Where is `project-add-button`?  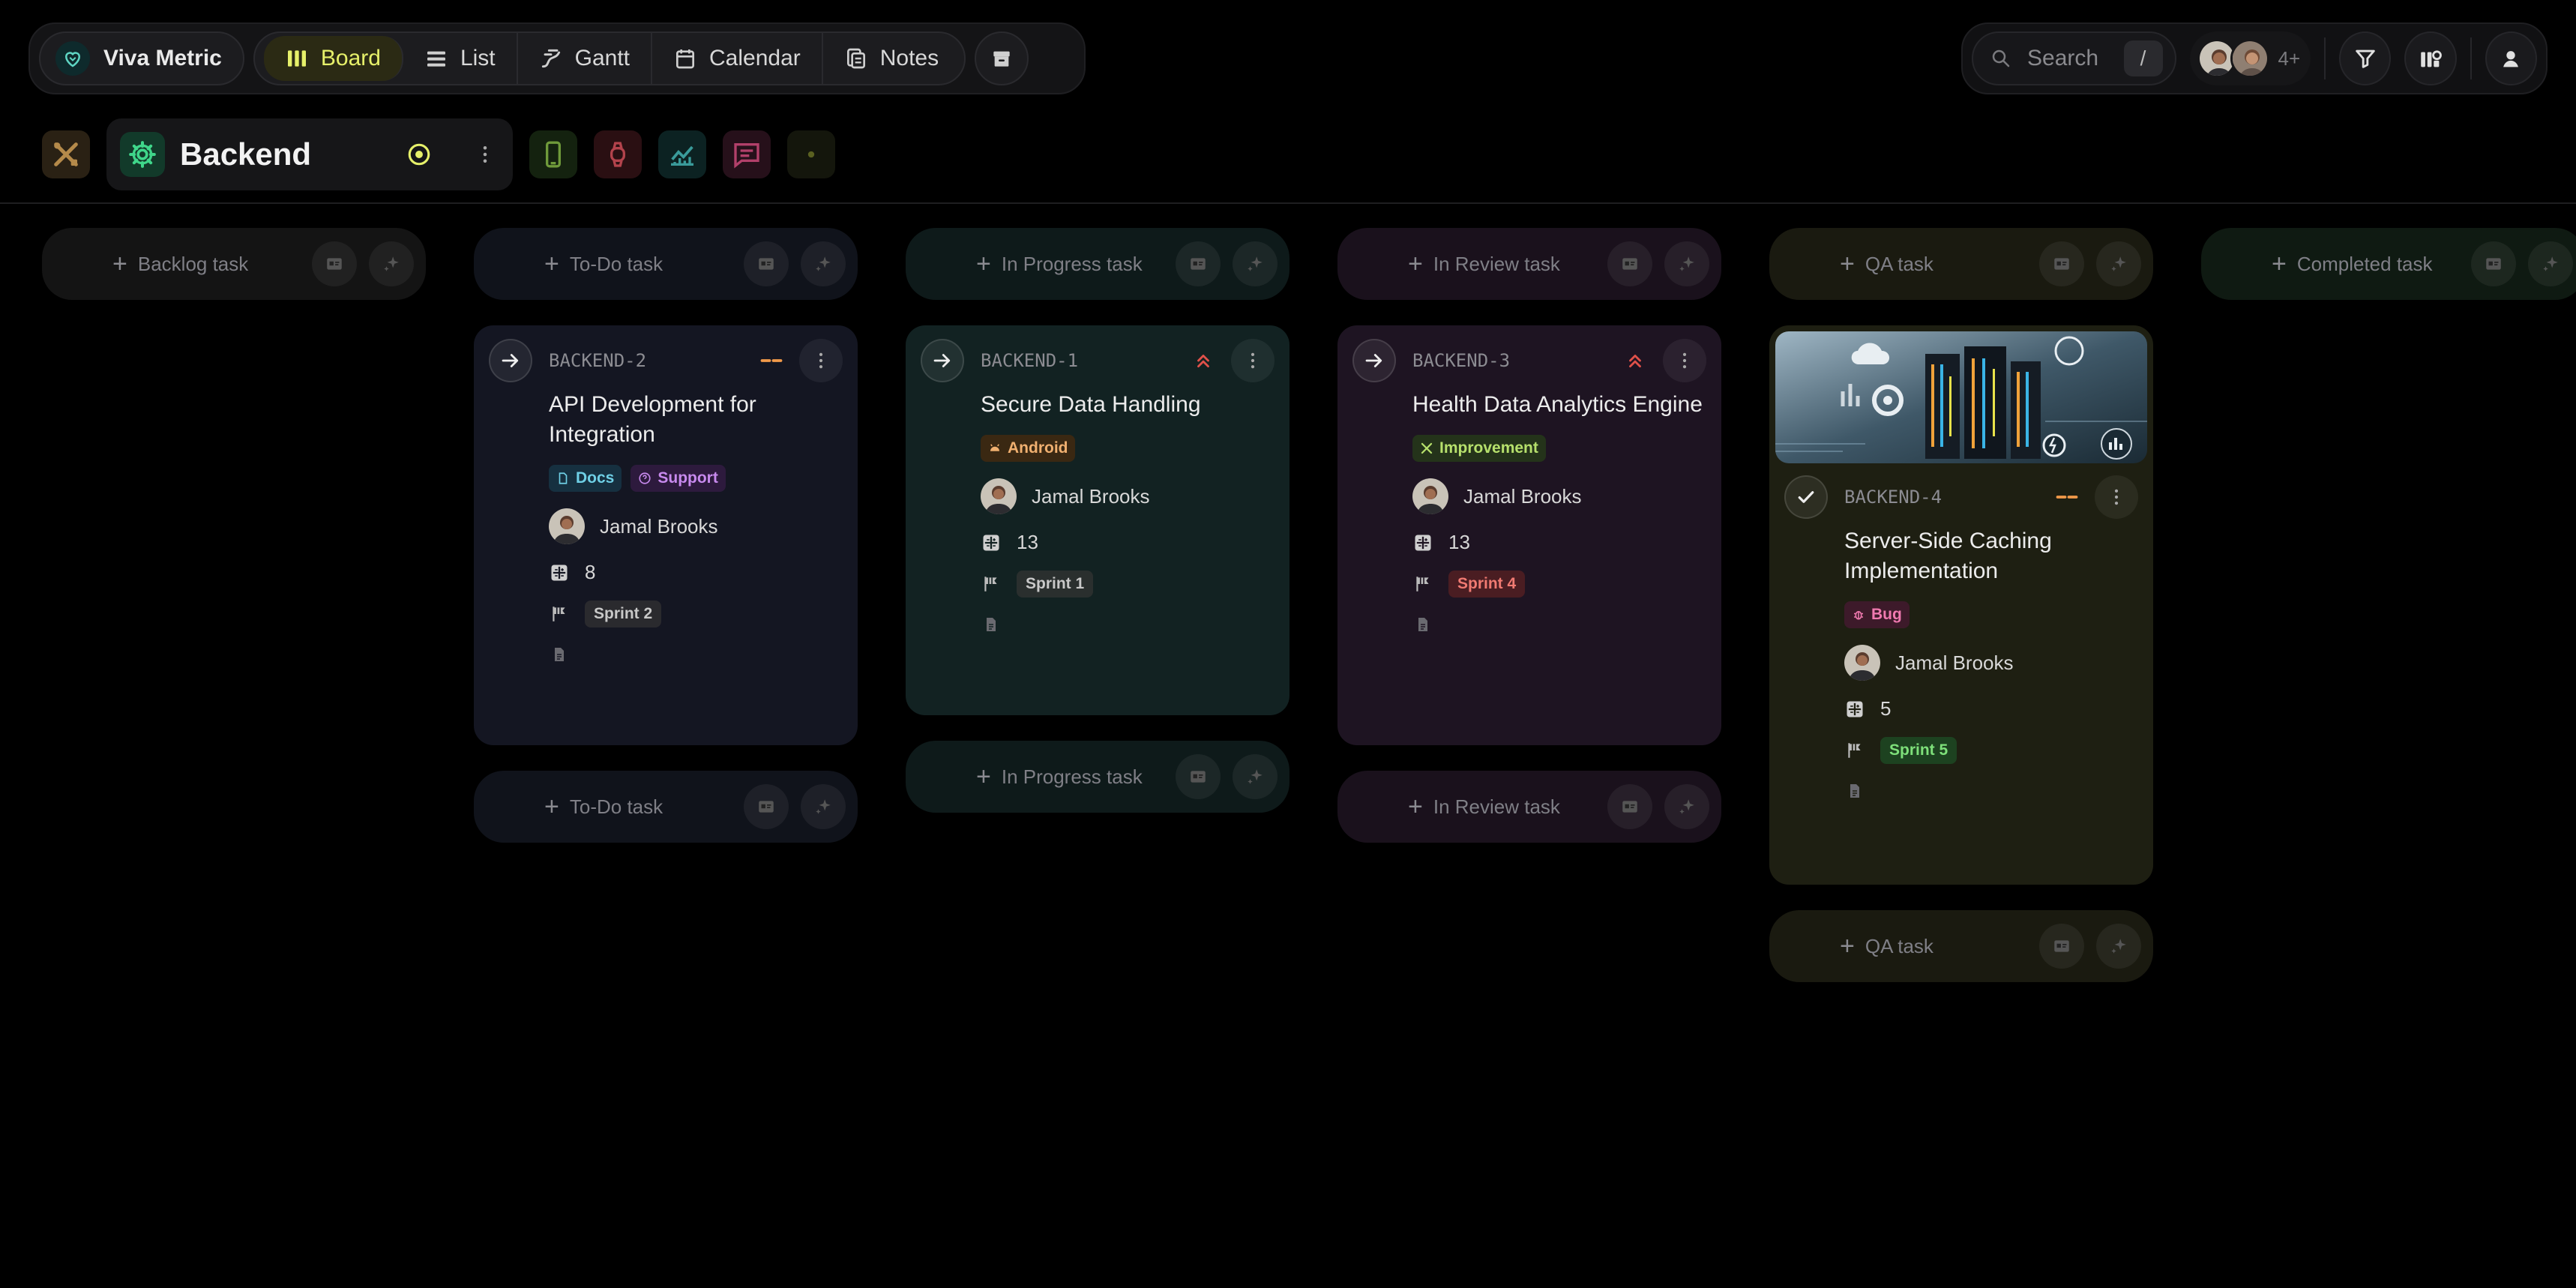
project-add-button is located at coordinates (811, 154).